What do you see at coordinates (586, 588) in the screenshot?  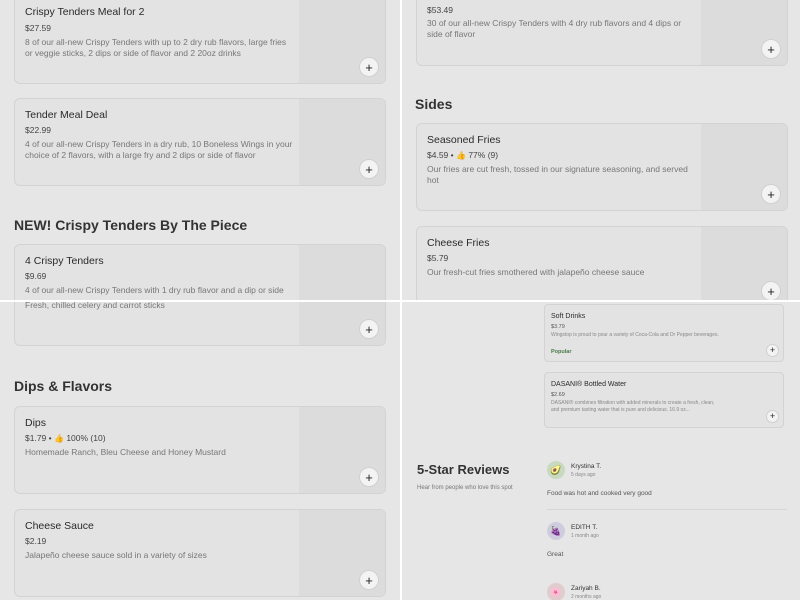 I see `reviewer-name: Zariyah B.` at bounding box center [586, 588].